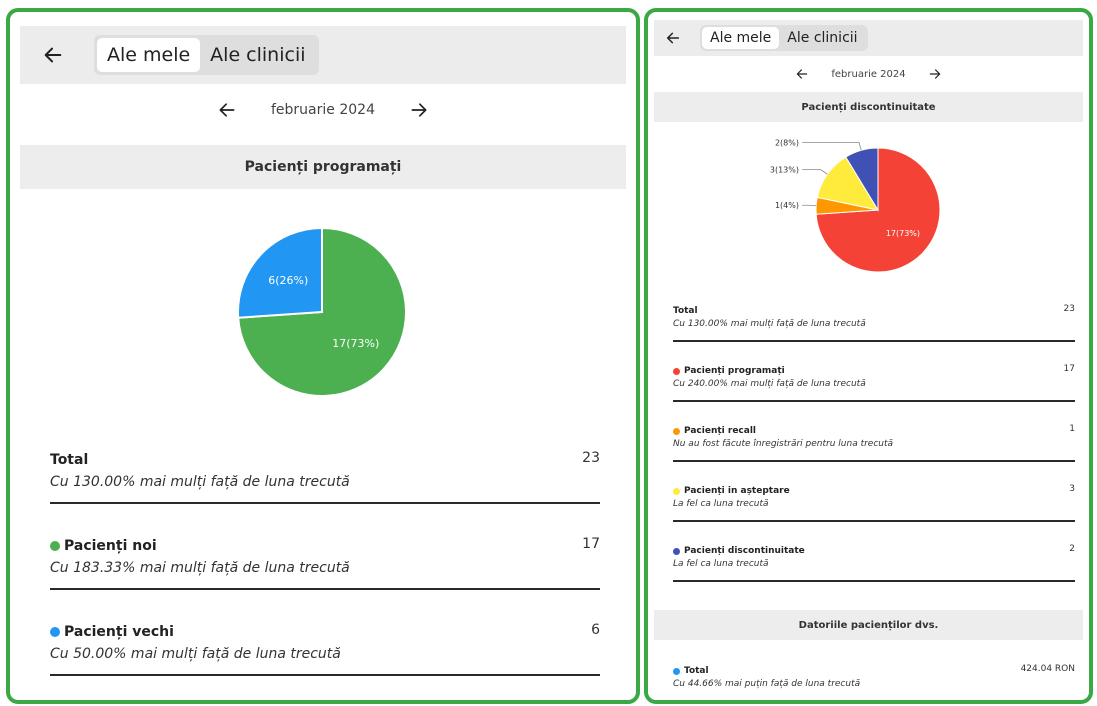 Image resolution: width=1097 pixels, height=706 pixels. What do you see at coordinates (280, 272) in the screenshot?
I see `pie-slice` at bounding box center [280, 272].